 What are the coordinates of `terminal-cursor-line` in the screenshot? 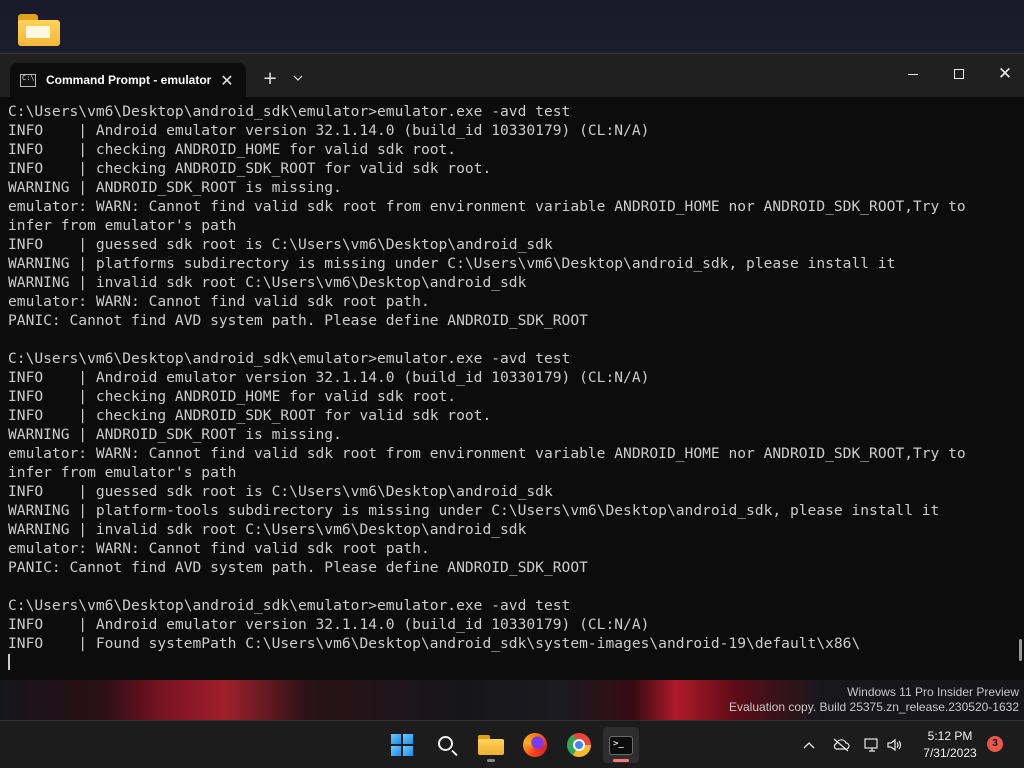 It's located at (516, 662).